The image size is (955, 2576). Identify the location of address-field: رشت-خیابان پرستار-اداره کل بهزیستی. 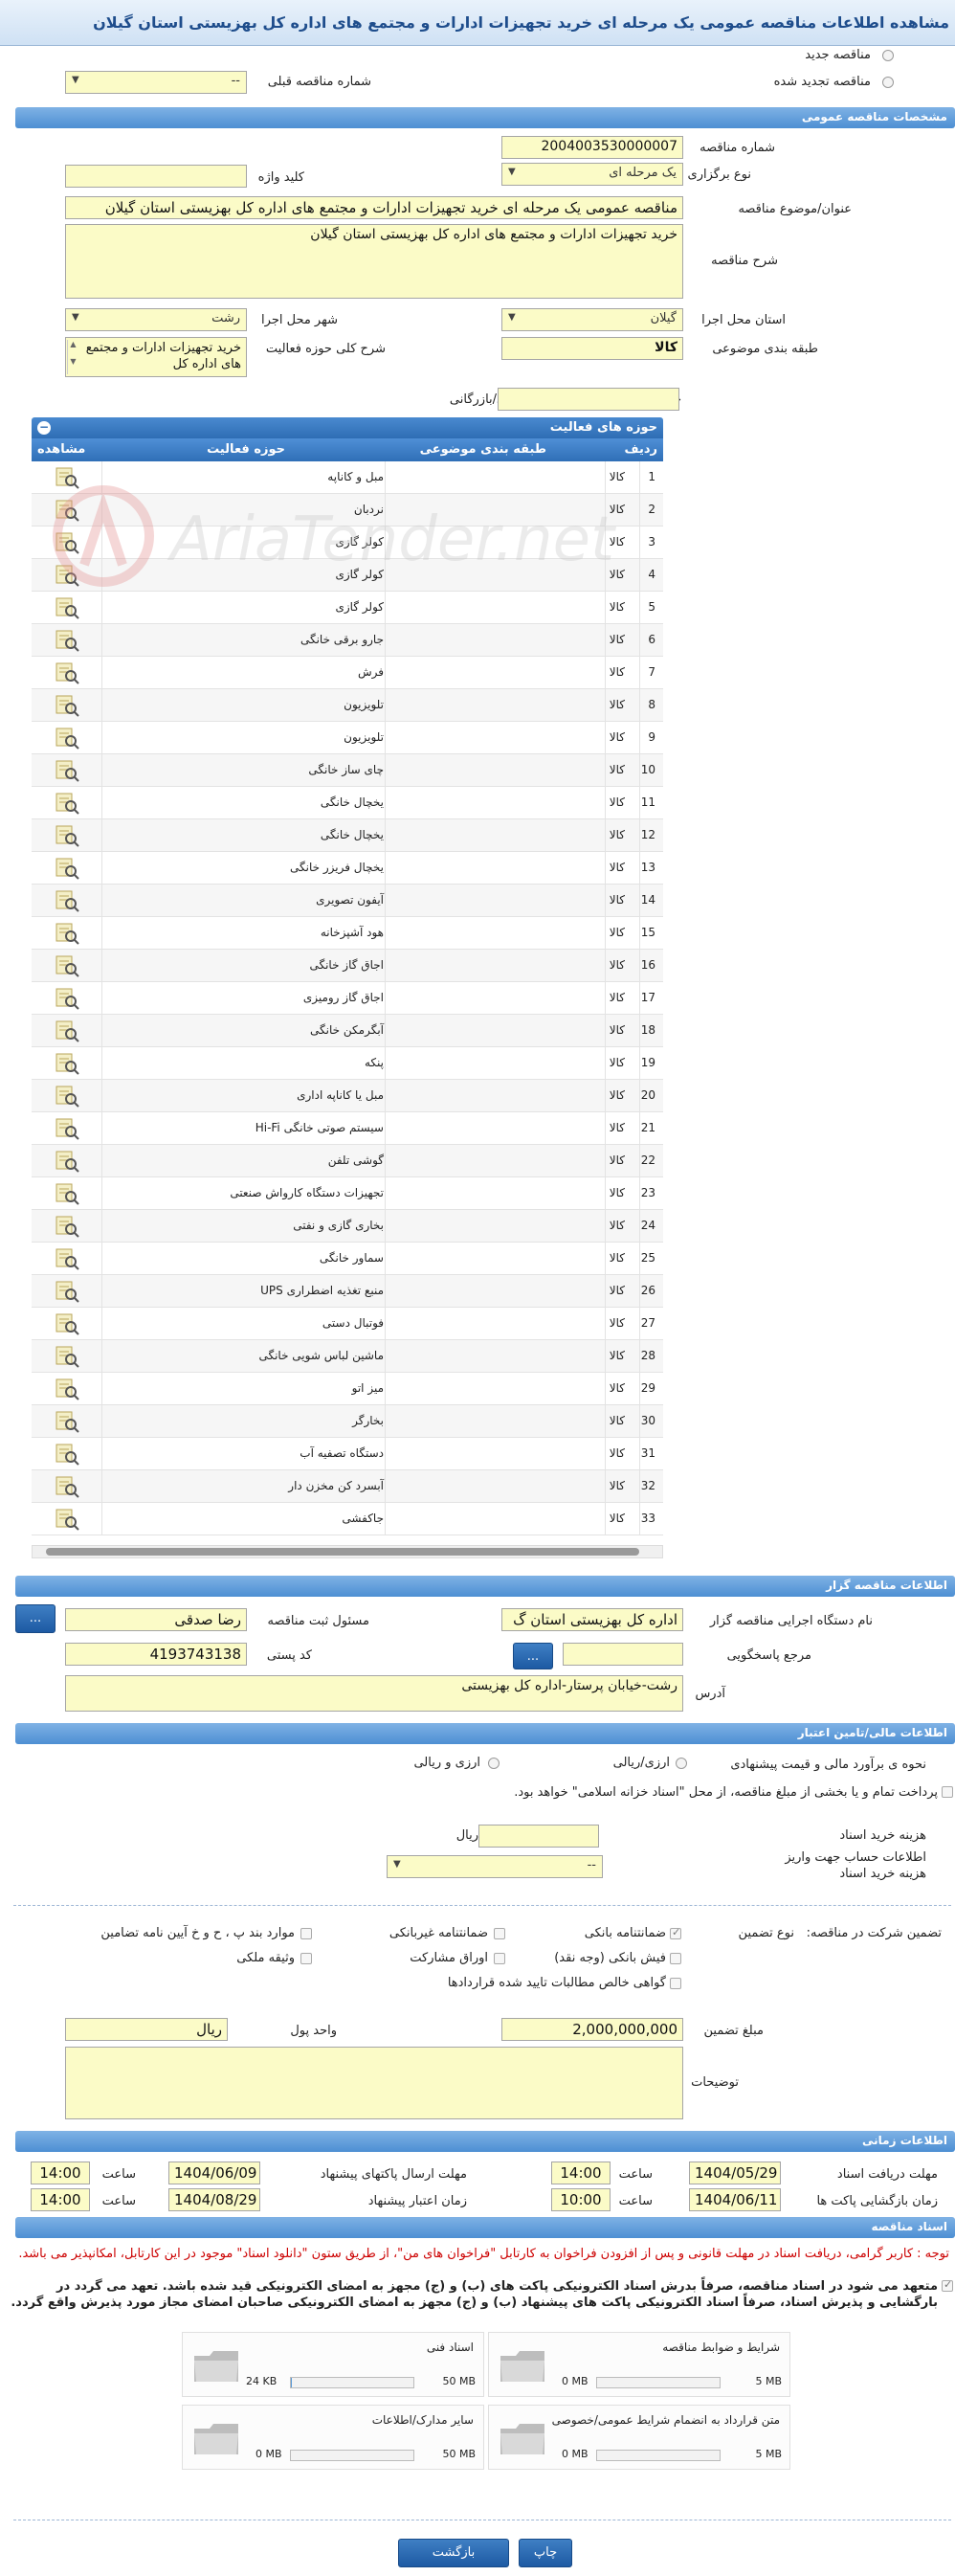
(374, 1694).